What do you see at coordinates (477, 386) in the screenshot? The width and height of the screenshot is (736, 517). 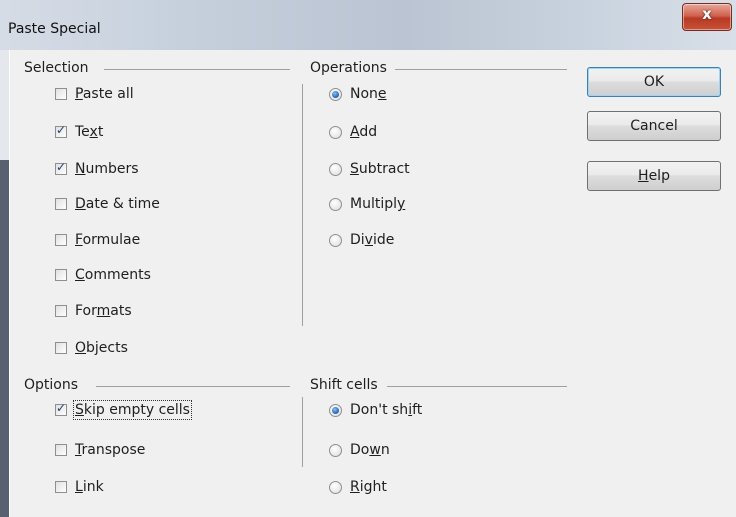 I see `shift-cells-divider` at bounding box center [477, 386].